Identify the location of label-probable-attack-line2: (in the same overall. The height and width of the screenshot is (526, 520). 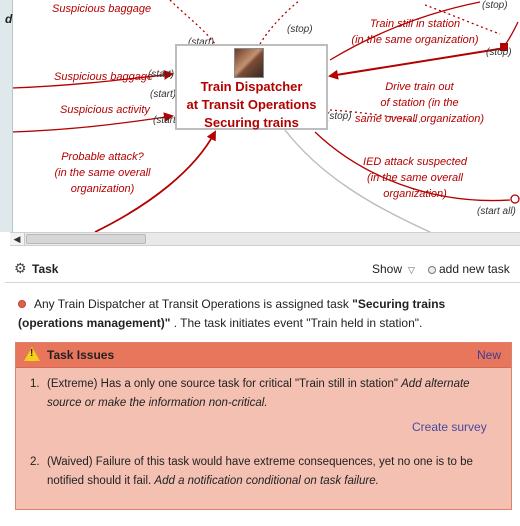
(102, 173).